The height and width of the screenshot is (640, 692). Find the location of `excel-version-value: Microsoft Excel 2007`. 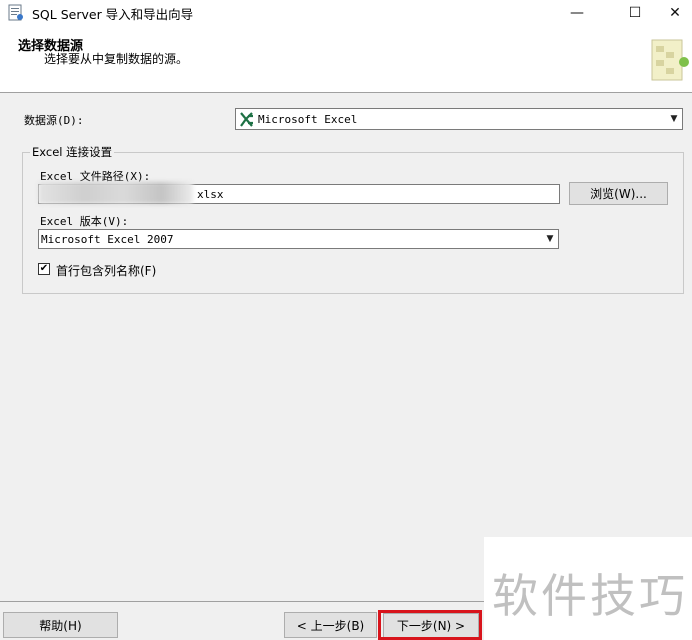

excel-version-value: Microsoft Excel 2007 is located at coordinates (107, 239).